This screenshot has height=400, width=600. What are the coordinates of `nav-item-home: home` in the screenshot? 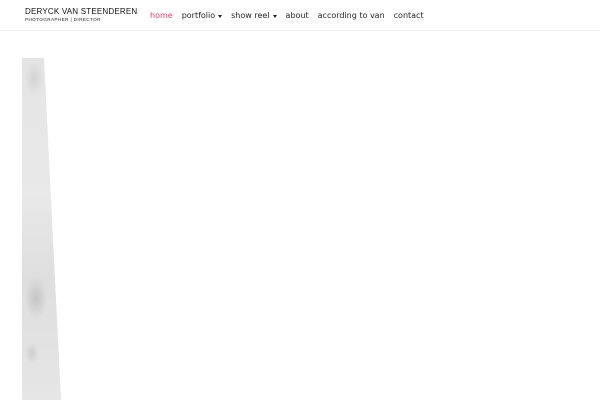 It's located at (161, 15).